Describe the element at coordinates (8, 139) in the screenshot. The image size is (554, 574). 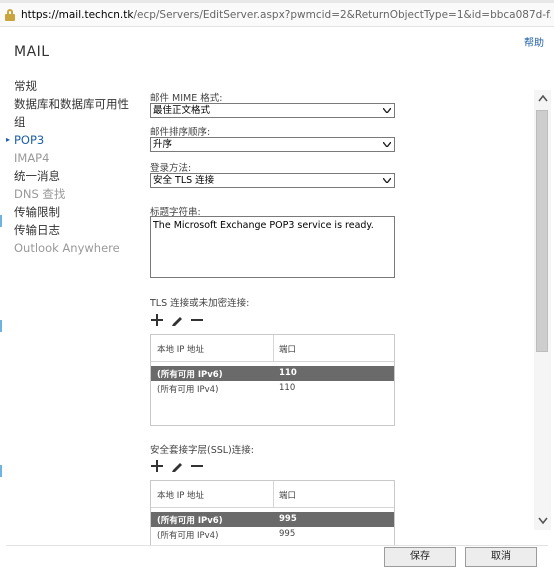
I see `selected-arrow-icon: ▸` at that location.